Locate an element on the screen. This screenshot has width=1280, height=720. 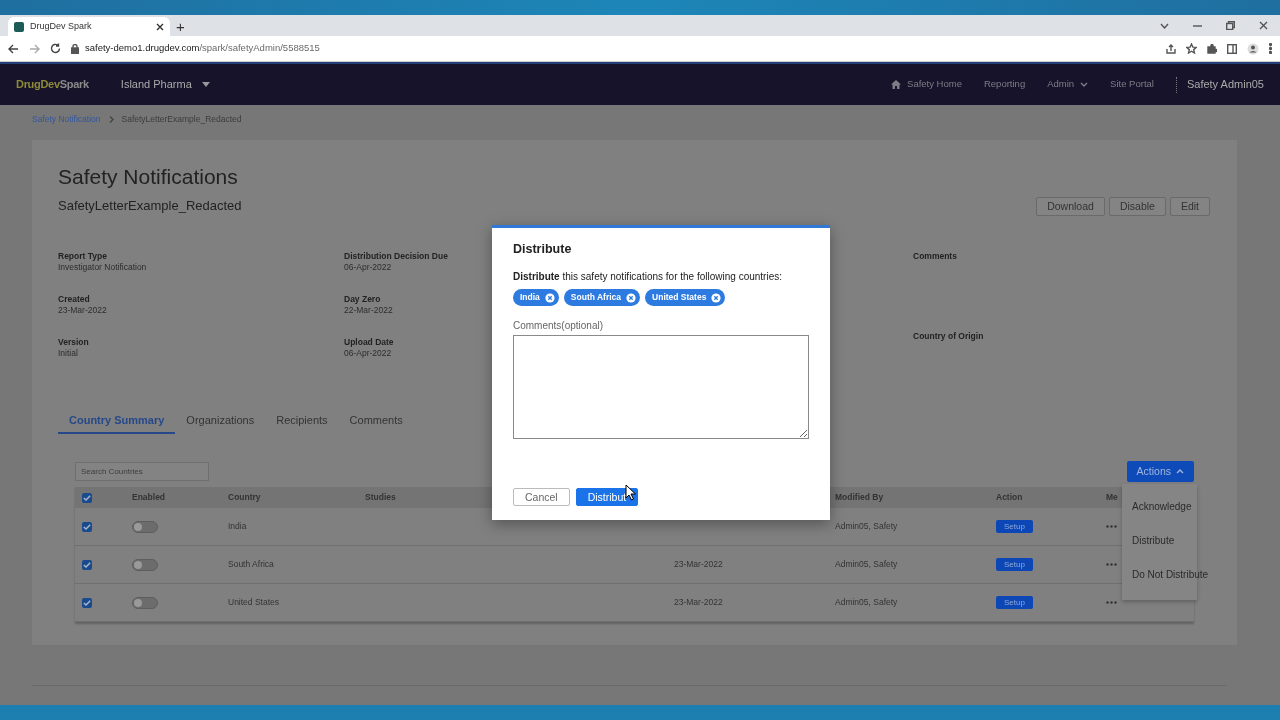
sidebar-icon is located at coordinates (1232, 48).